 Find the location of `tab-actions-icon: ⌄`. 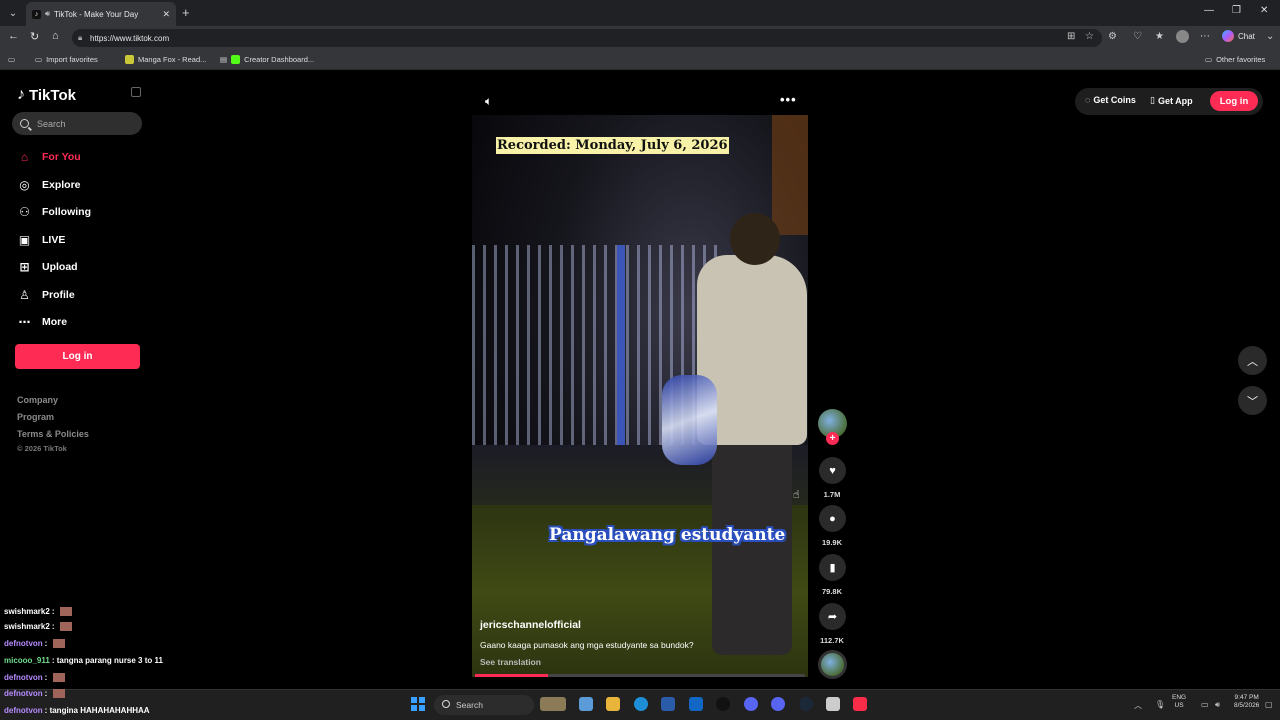

tab-actions-icon: ⌄ is located at coordinates (13, 13).